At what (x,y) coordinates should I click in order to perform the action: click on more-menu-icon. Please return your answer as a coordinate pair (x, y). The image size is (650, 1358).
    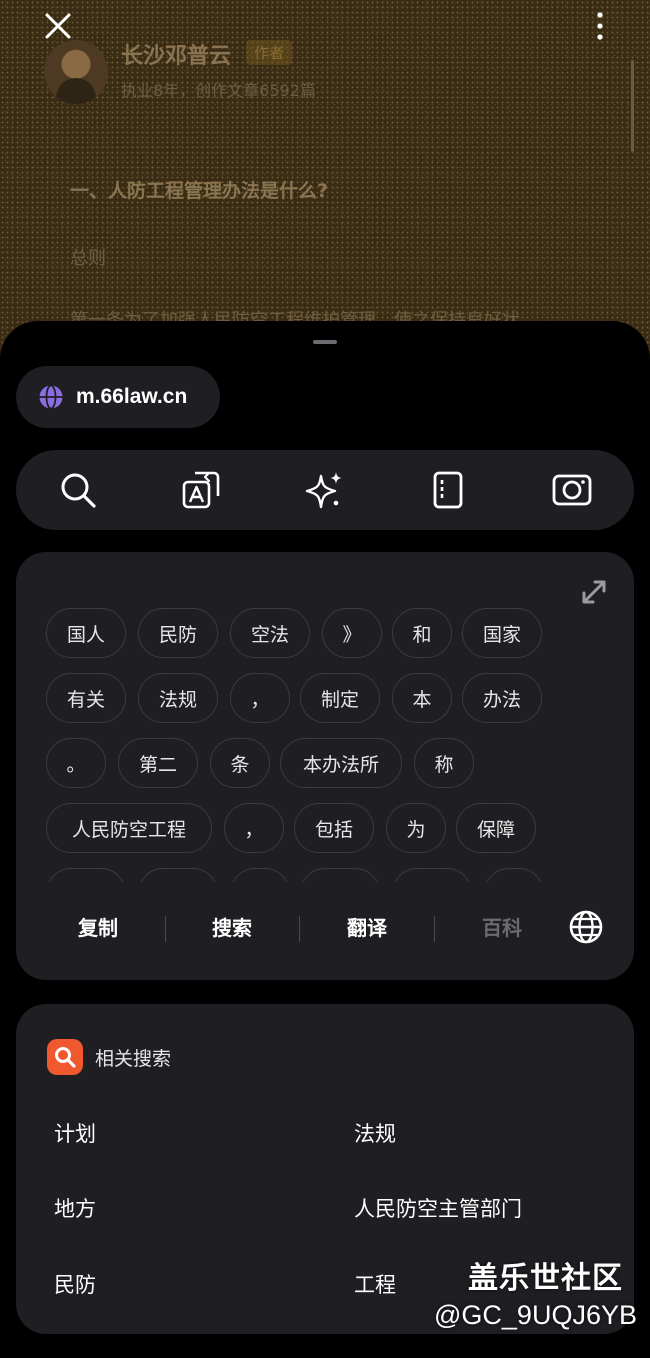
    Looking at the image, I should click on (600, 26).